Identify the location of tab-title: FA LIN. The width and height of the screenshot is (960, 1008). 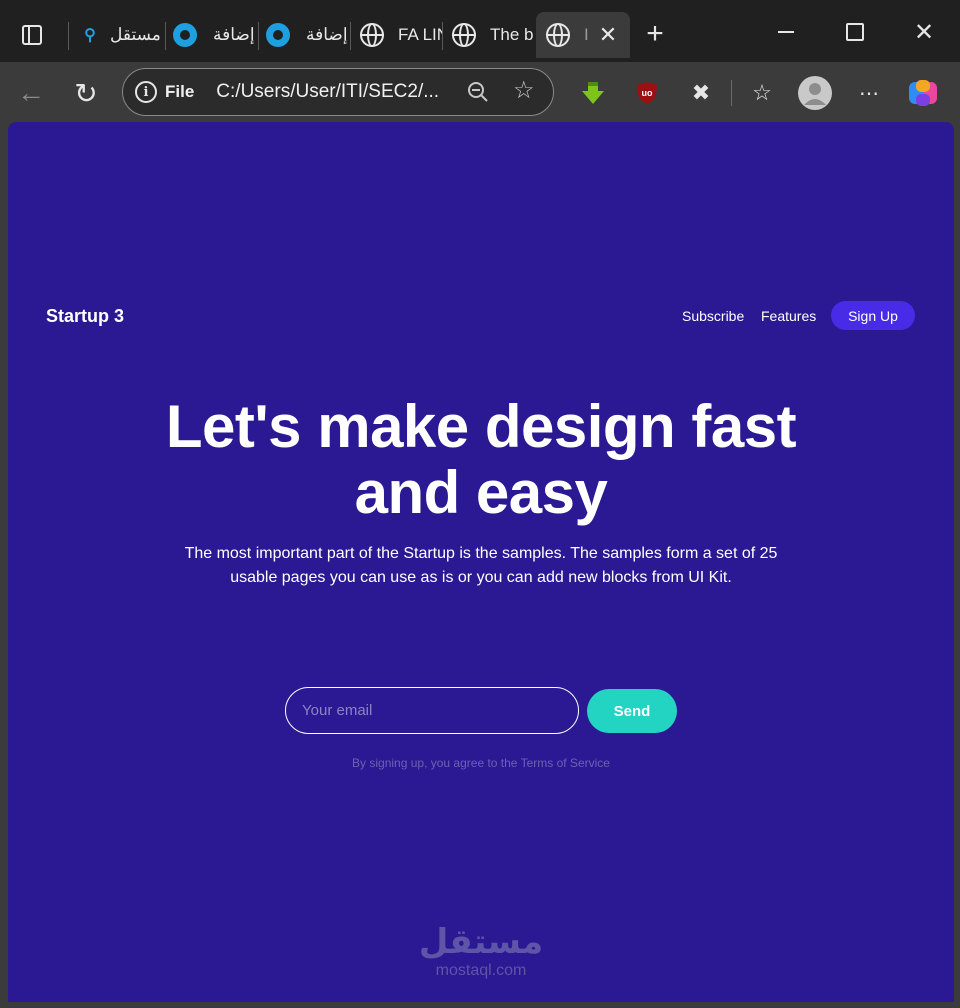
(420, 34).